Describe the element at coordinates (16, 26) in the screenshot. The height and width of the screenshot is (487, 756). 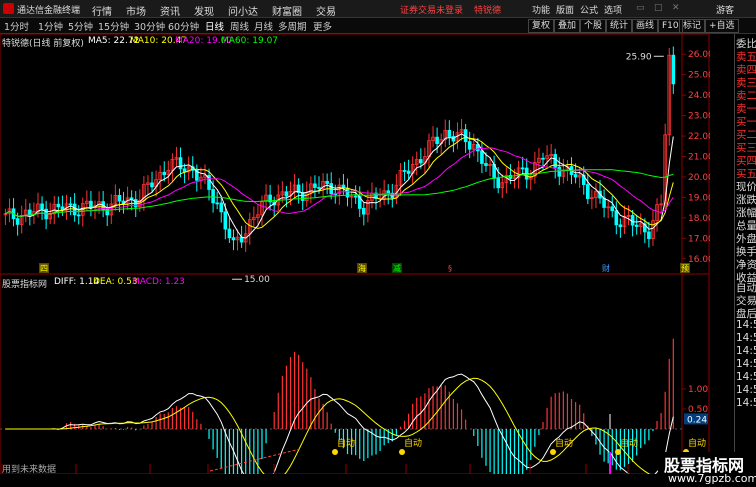
I see `period-1min-time: 1分时` at that location.